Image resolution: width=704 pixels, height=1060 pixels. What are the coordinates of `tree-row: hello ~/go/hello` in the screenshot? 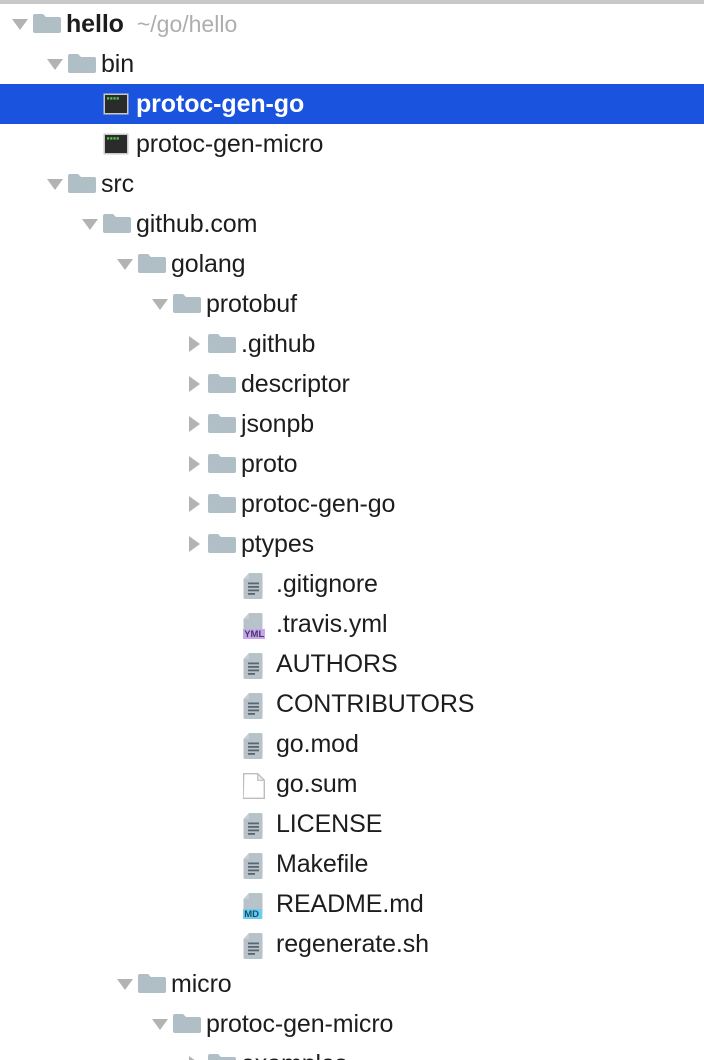 It's located at (352, 24).